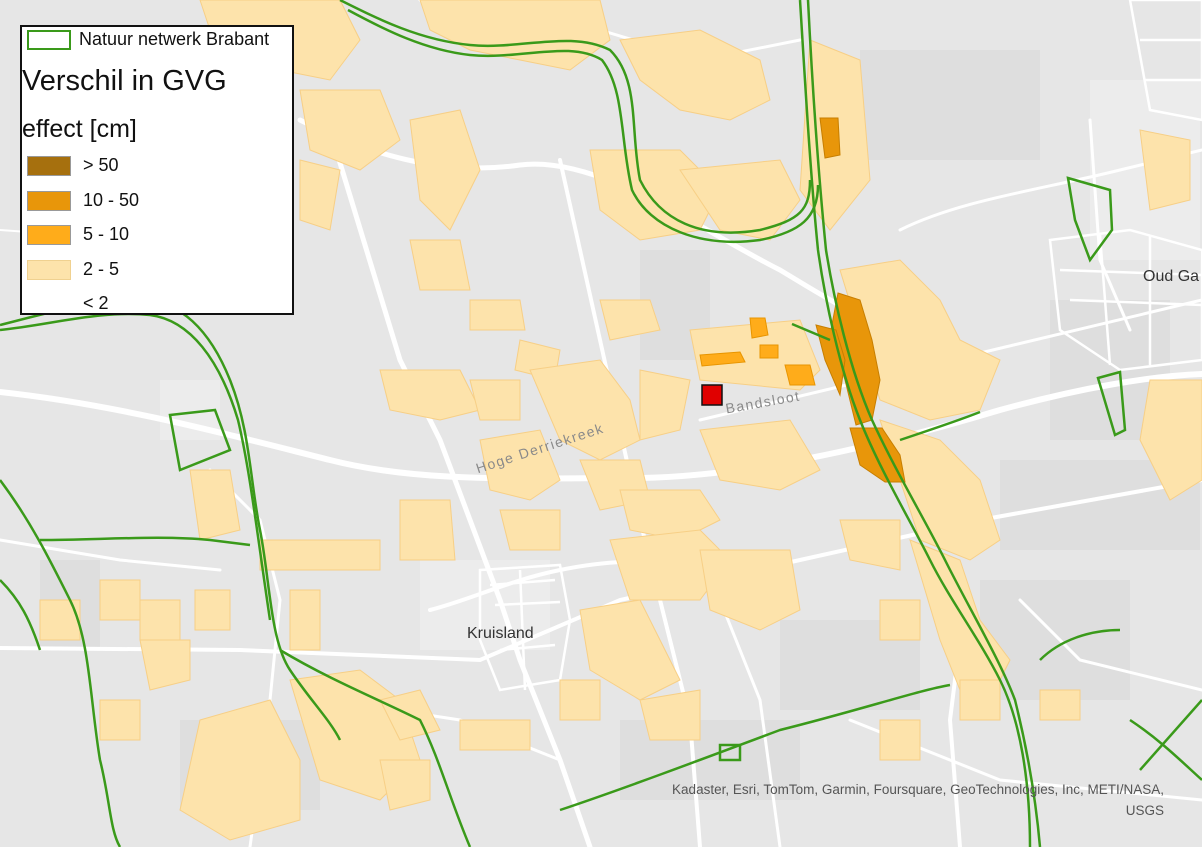  What do you see at coordinates (111, 200) in the screenshot?
I see `legend-class-label: 10 - 50` at bounding box center [111, 200].